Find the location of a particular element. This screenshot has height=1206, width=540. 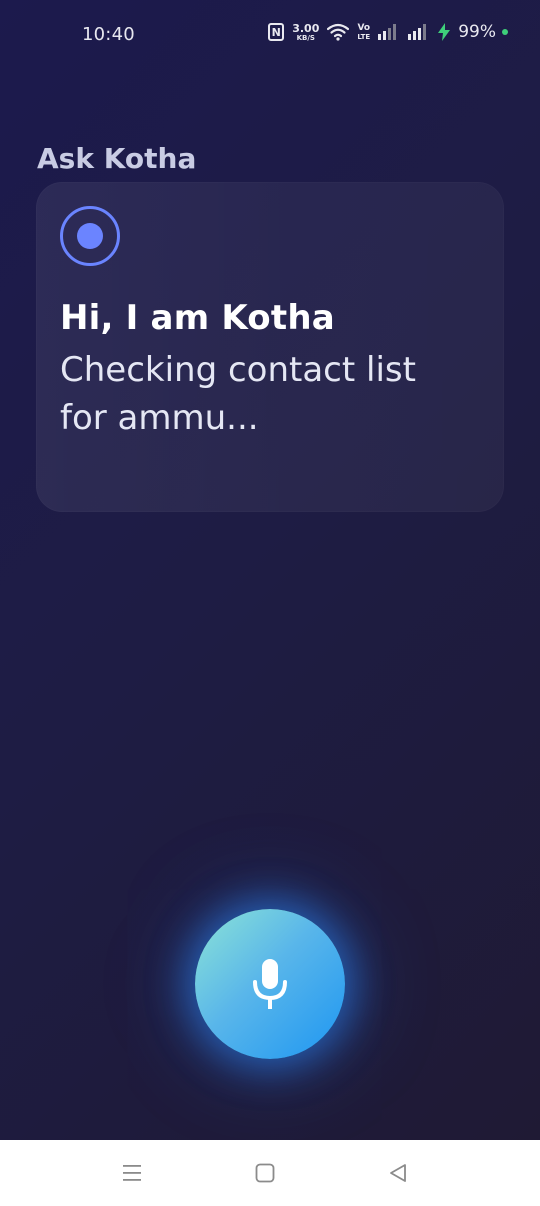

status-time: 10:40 is located at coordinates (108, 34).